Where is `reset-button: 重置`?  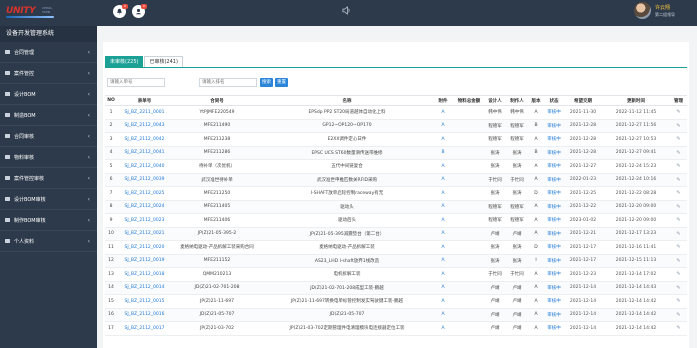 reset-button: 重置 is located at coordinates (281, 82).